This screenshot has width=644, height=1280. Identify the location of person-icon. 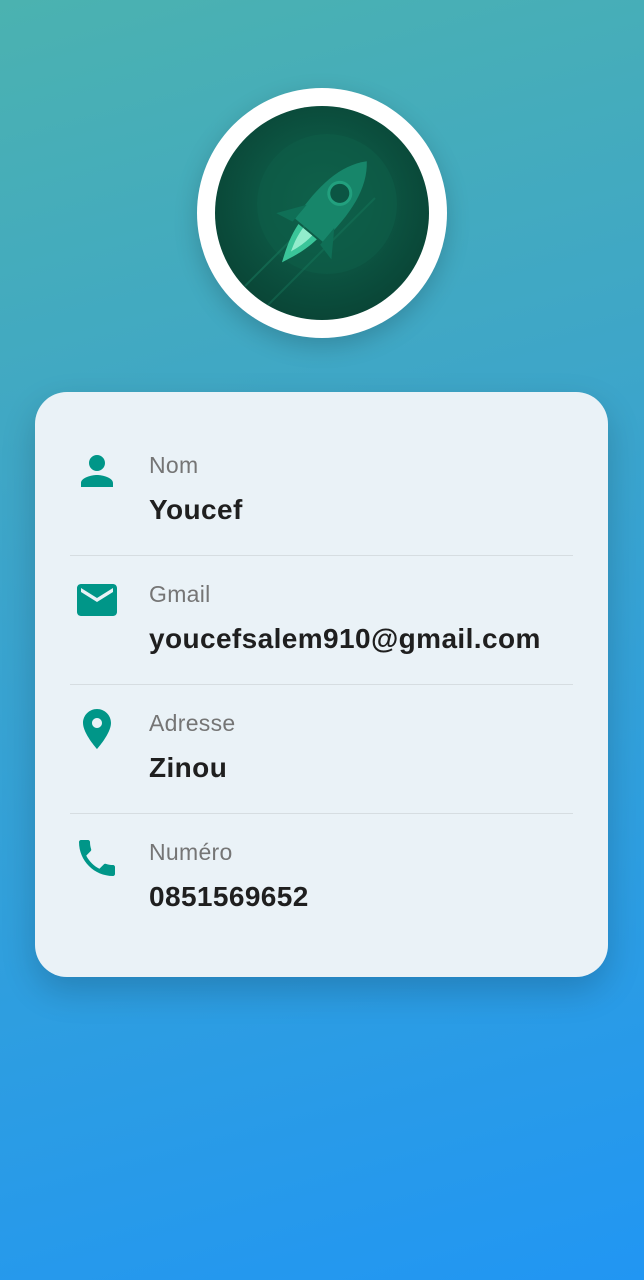
(97, 471).